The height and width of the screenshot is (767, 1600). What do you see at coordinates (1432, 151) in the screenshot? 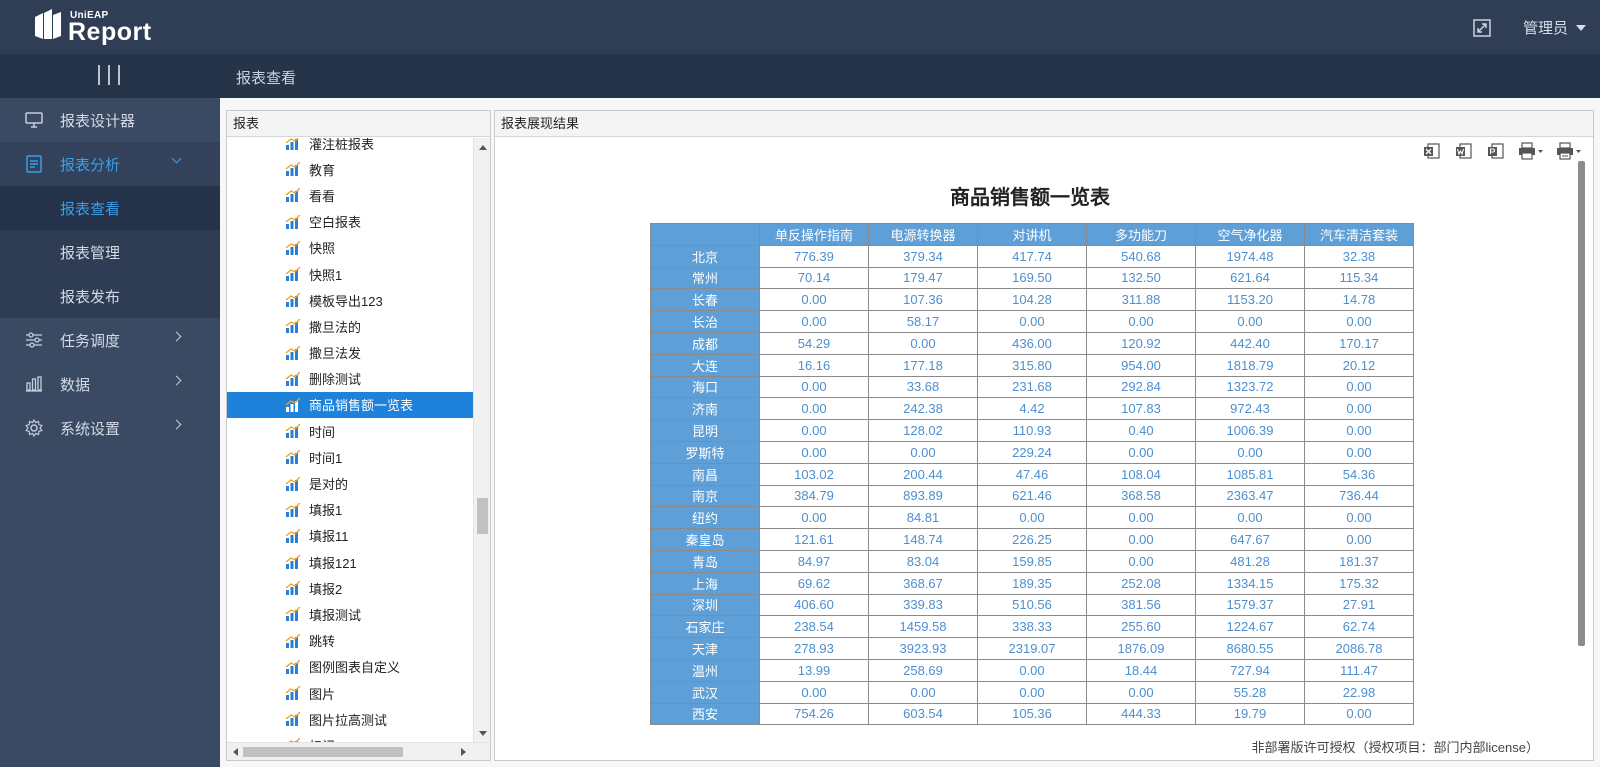
I see `export-excel-icon` at bounding box center [1432, 151].